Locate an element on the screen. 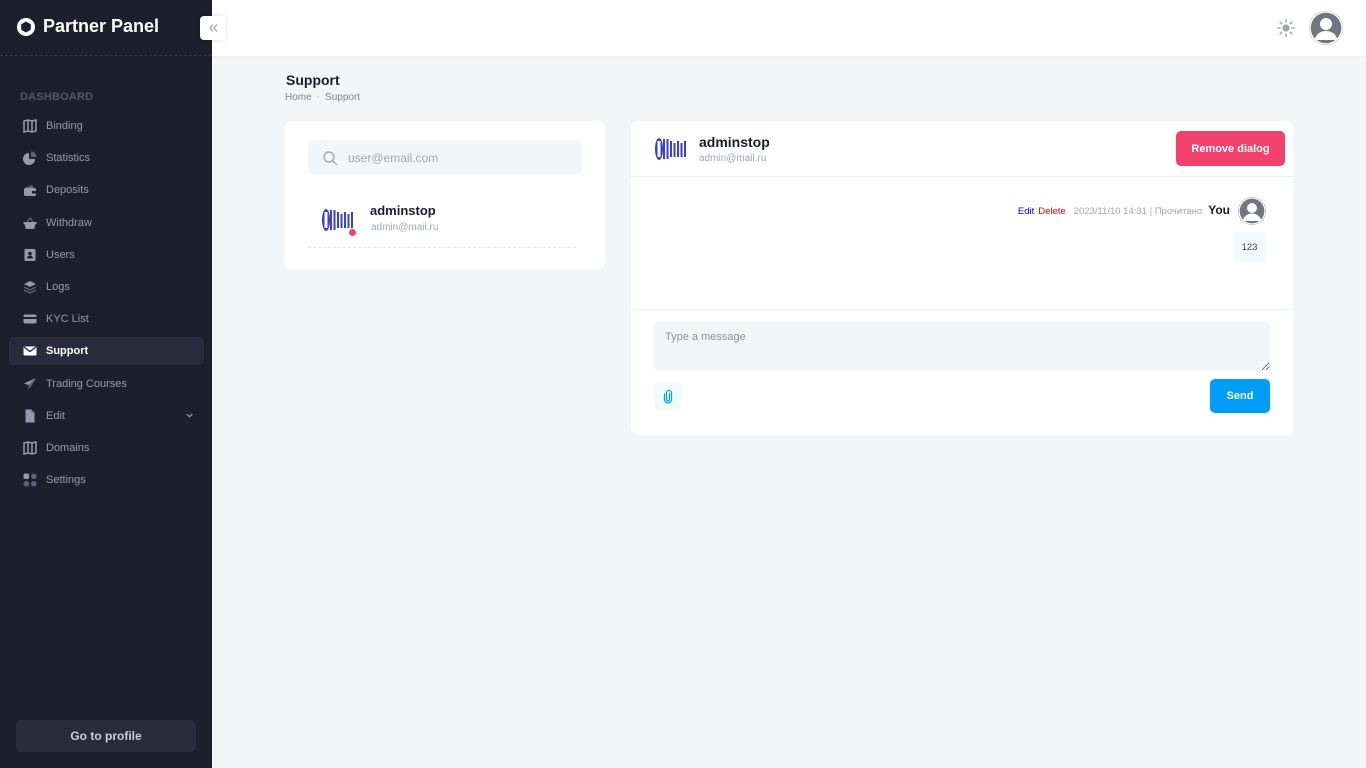  sidebar-item-label: Withdraw is located at coordinates (69, 222).